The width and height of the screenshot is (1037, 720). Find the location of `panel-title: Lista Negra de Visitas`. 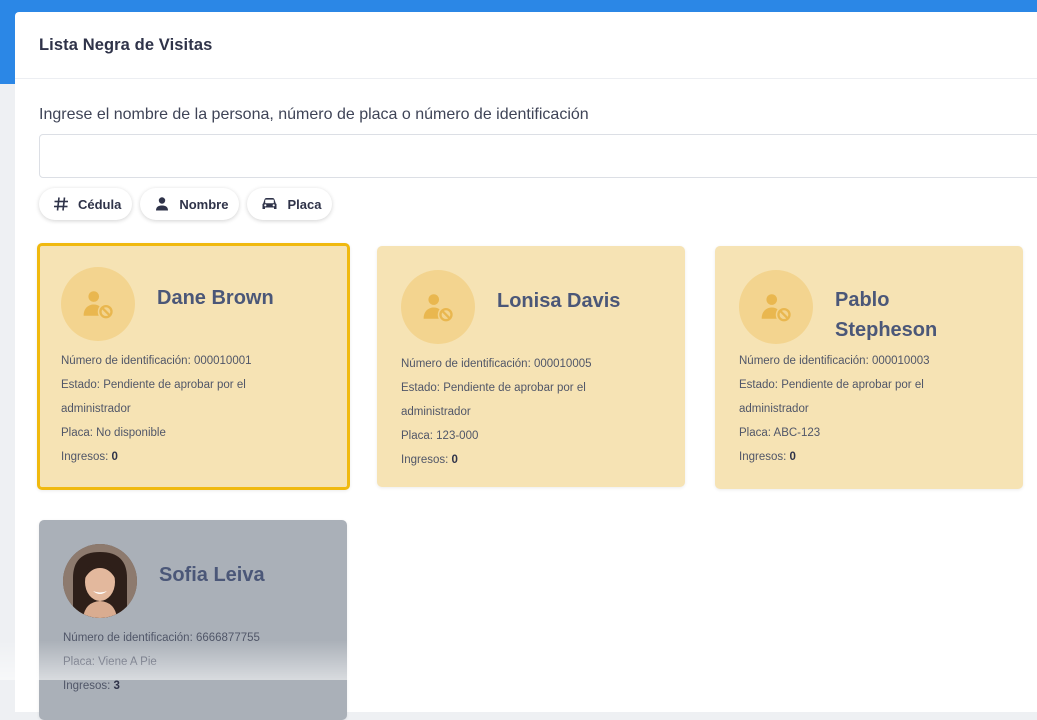

panel-title: Lista Negra de Visitas is located at coordinates (126, 44).